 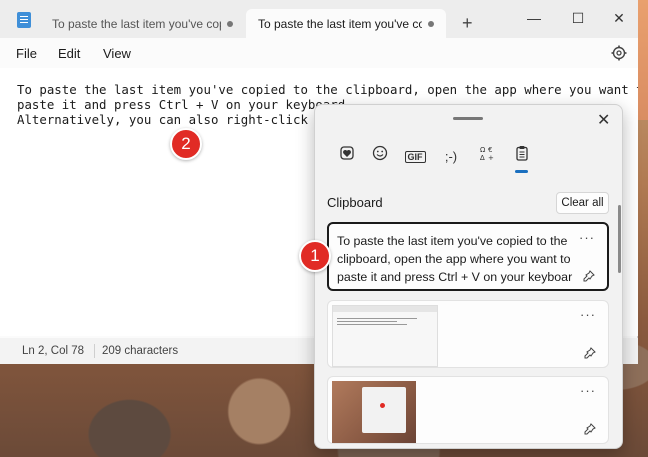 What do you see at coordinates (467, 23) in the screenshot?
I see `new-tab-button: +` at bounding box center [467, 23].